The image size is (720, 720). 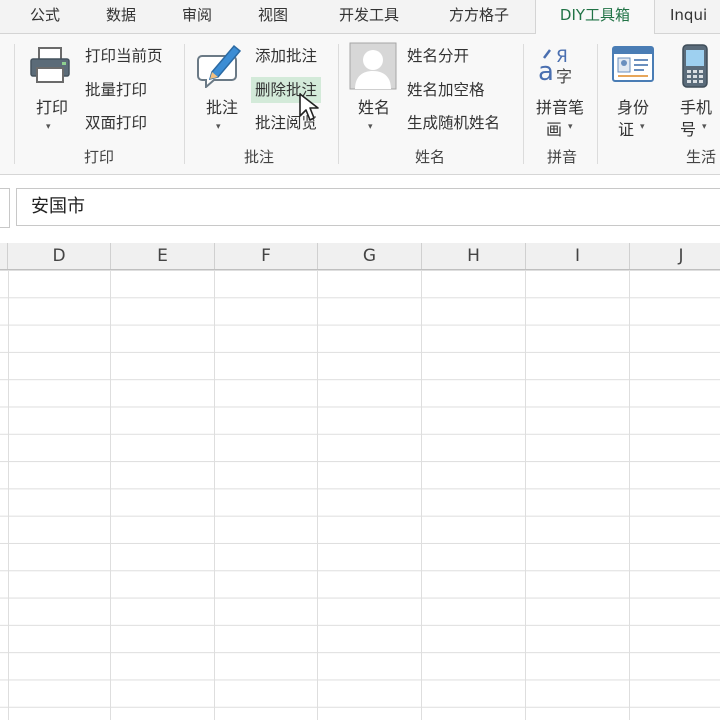 I want to click on formula-bar: 安国市, so click(x=360, y=209).